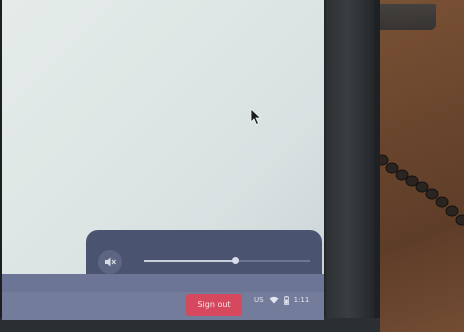 This screenshot has height=332, width=464. I want to click on status-tray: US 1:11, so click(281, 300).